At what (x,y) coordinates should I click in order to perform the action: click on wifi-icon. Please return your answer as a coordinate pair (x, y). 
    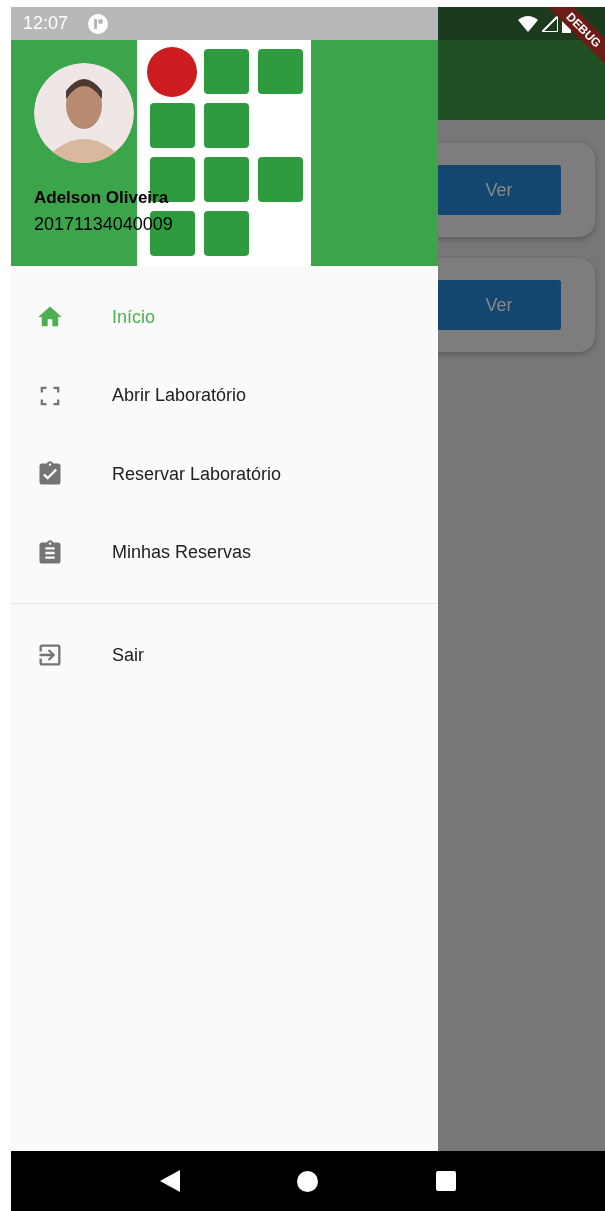
    Looking at the image, I should click on (528, 23).